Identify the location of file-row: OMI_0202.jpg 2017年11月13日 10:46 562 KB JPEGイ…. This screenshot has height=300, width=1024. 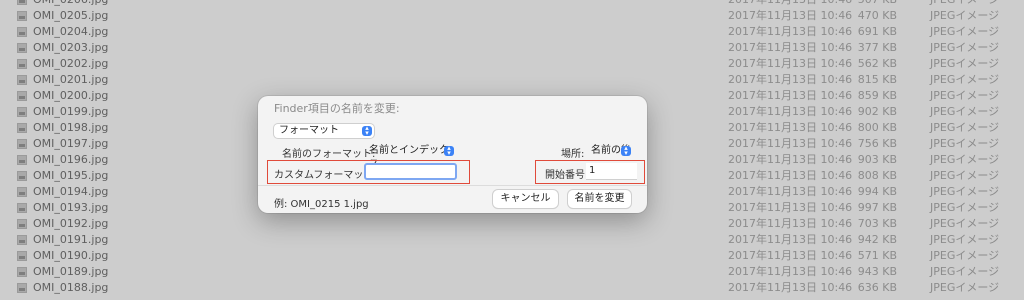
(512, 64).